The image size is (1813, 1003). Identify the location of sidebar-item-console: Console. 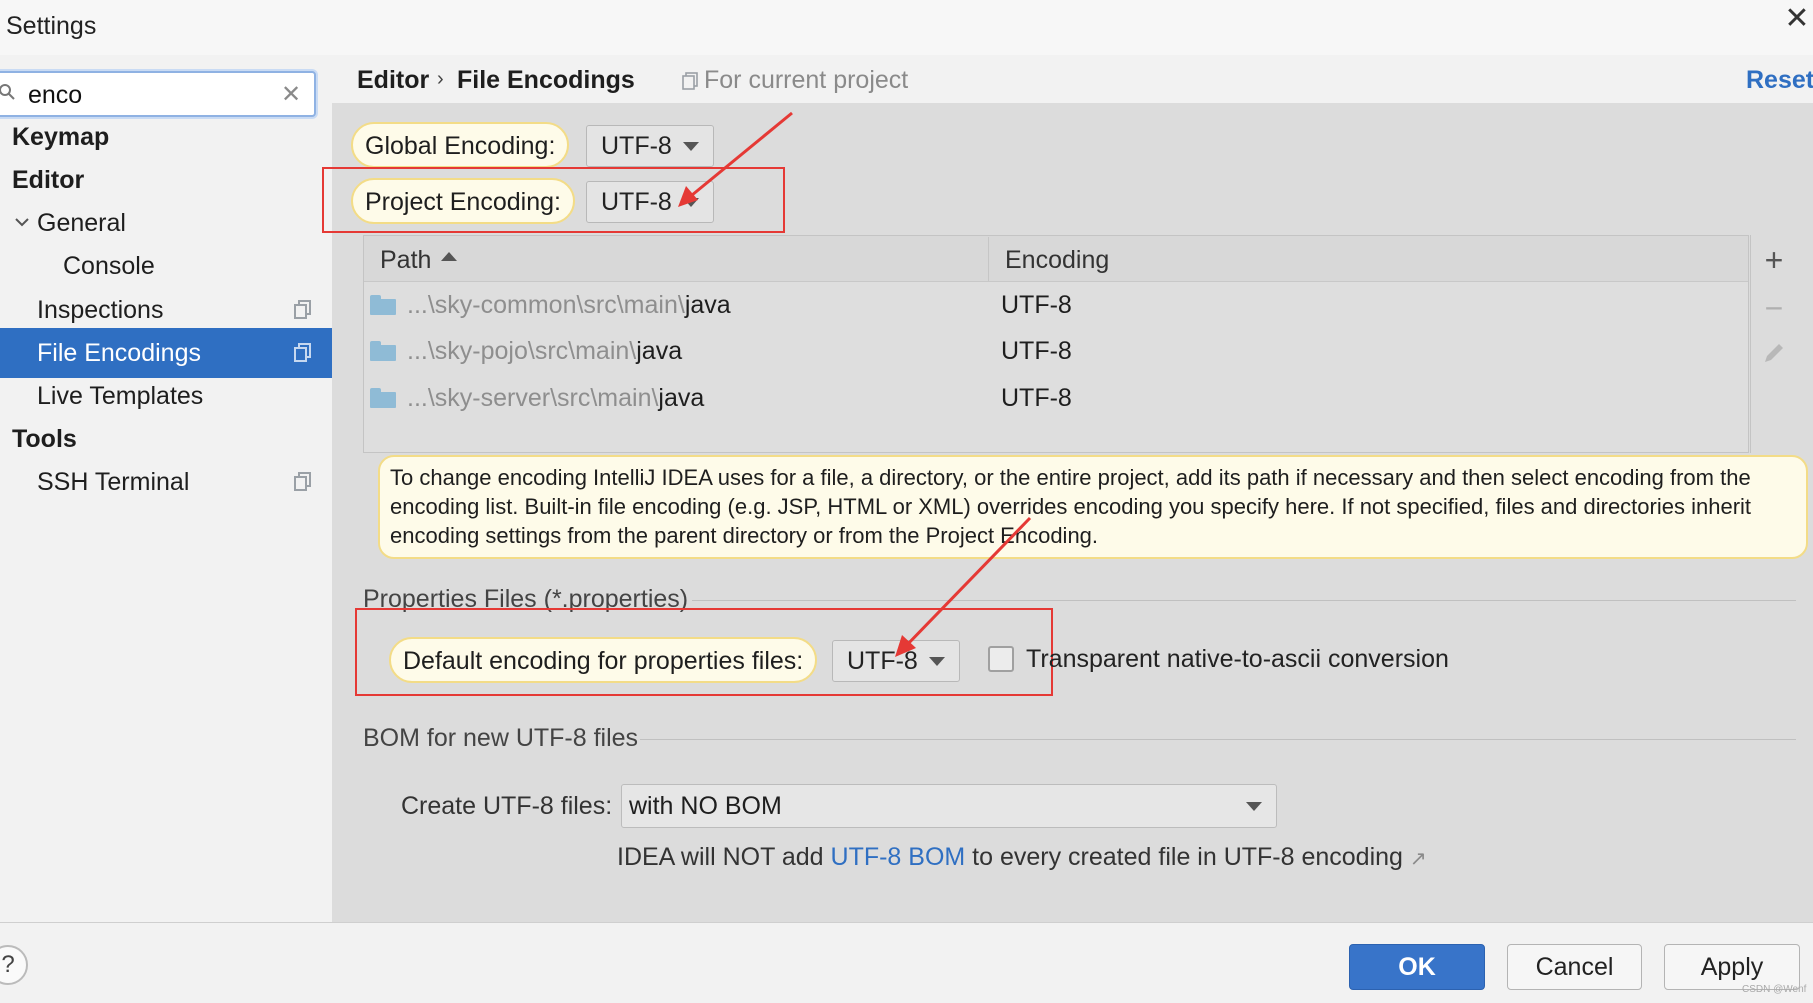
(166, 266).